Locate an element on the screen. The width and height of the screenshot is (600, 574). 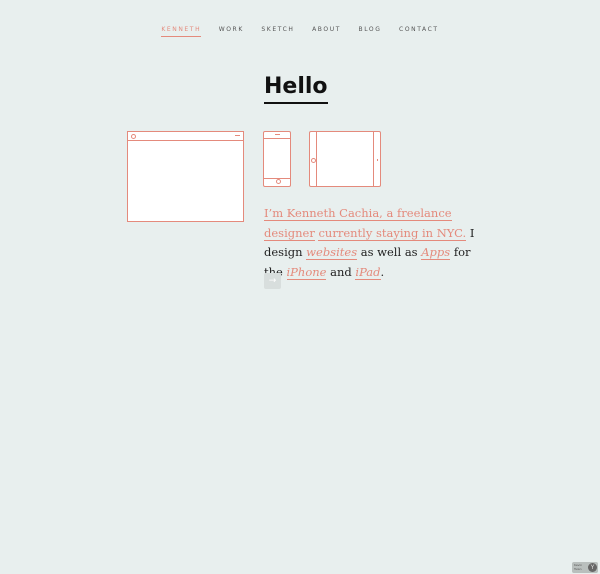
tablet-sketch-icon is located at coordinates (345, 159).